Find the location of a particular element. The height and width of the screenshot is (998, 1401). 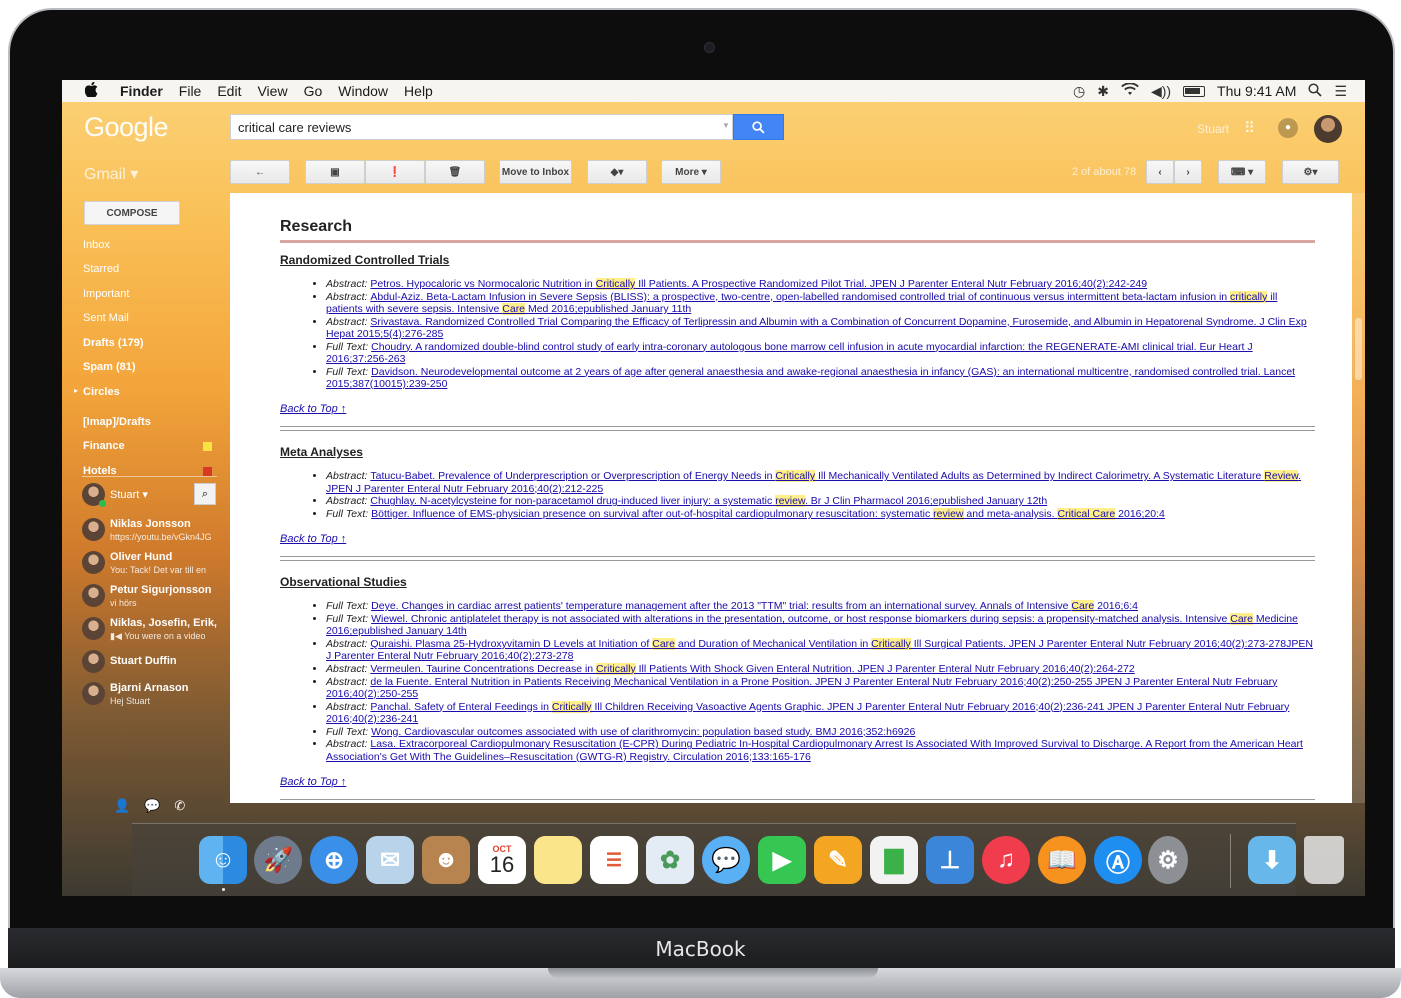

nav-important: Important is located at coordinates (106, 294).